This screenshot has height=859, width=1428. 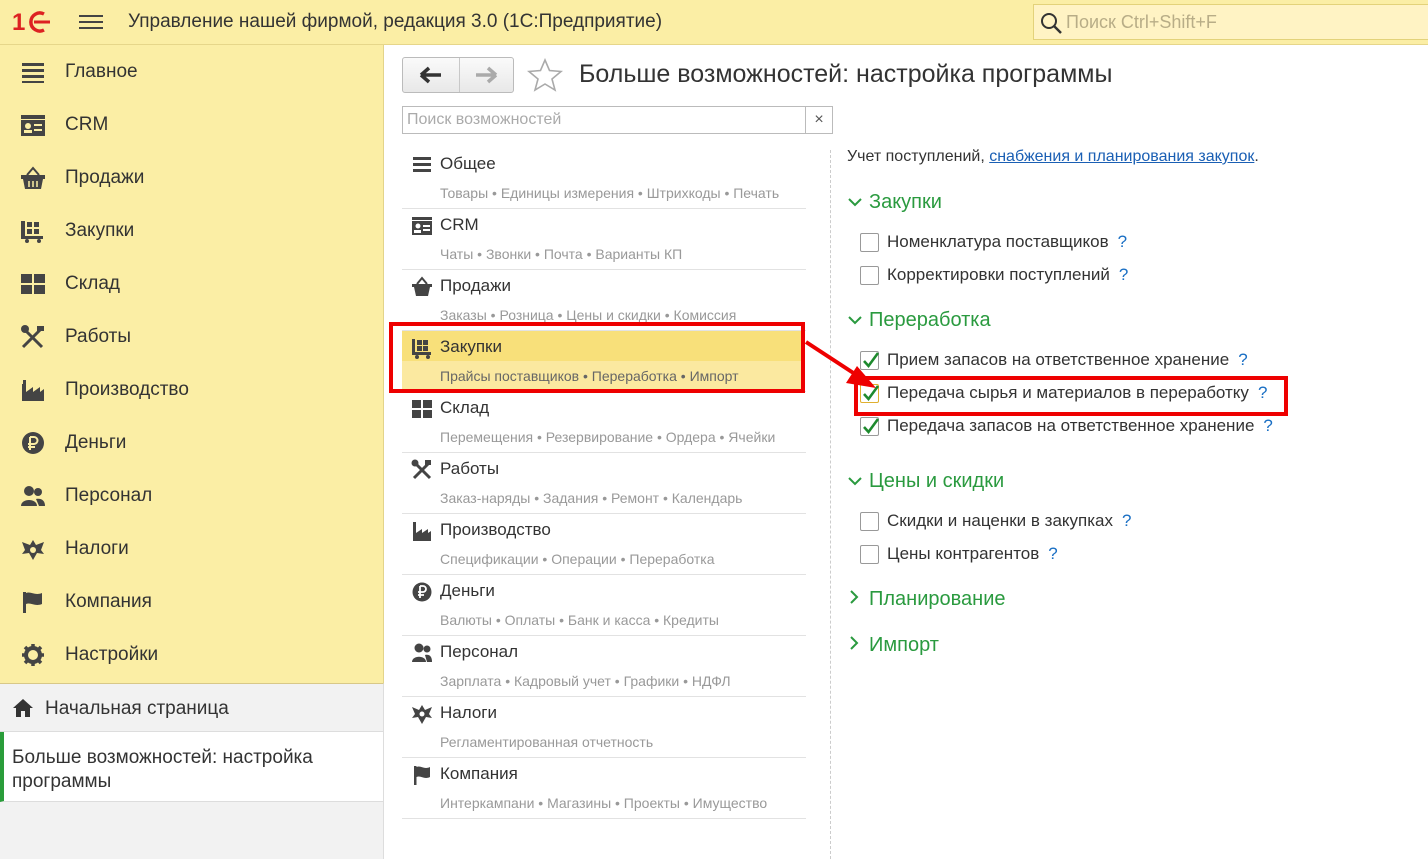 I want to click on warehouse-grid-icon, so click(x=422, y=409).